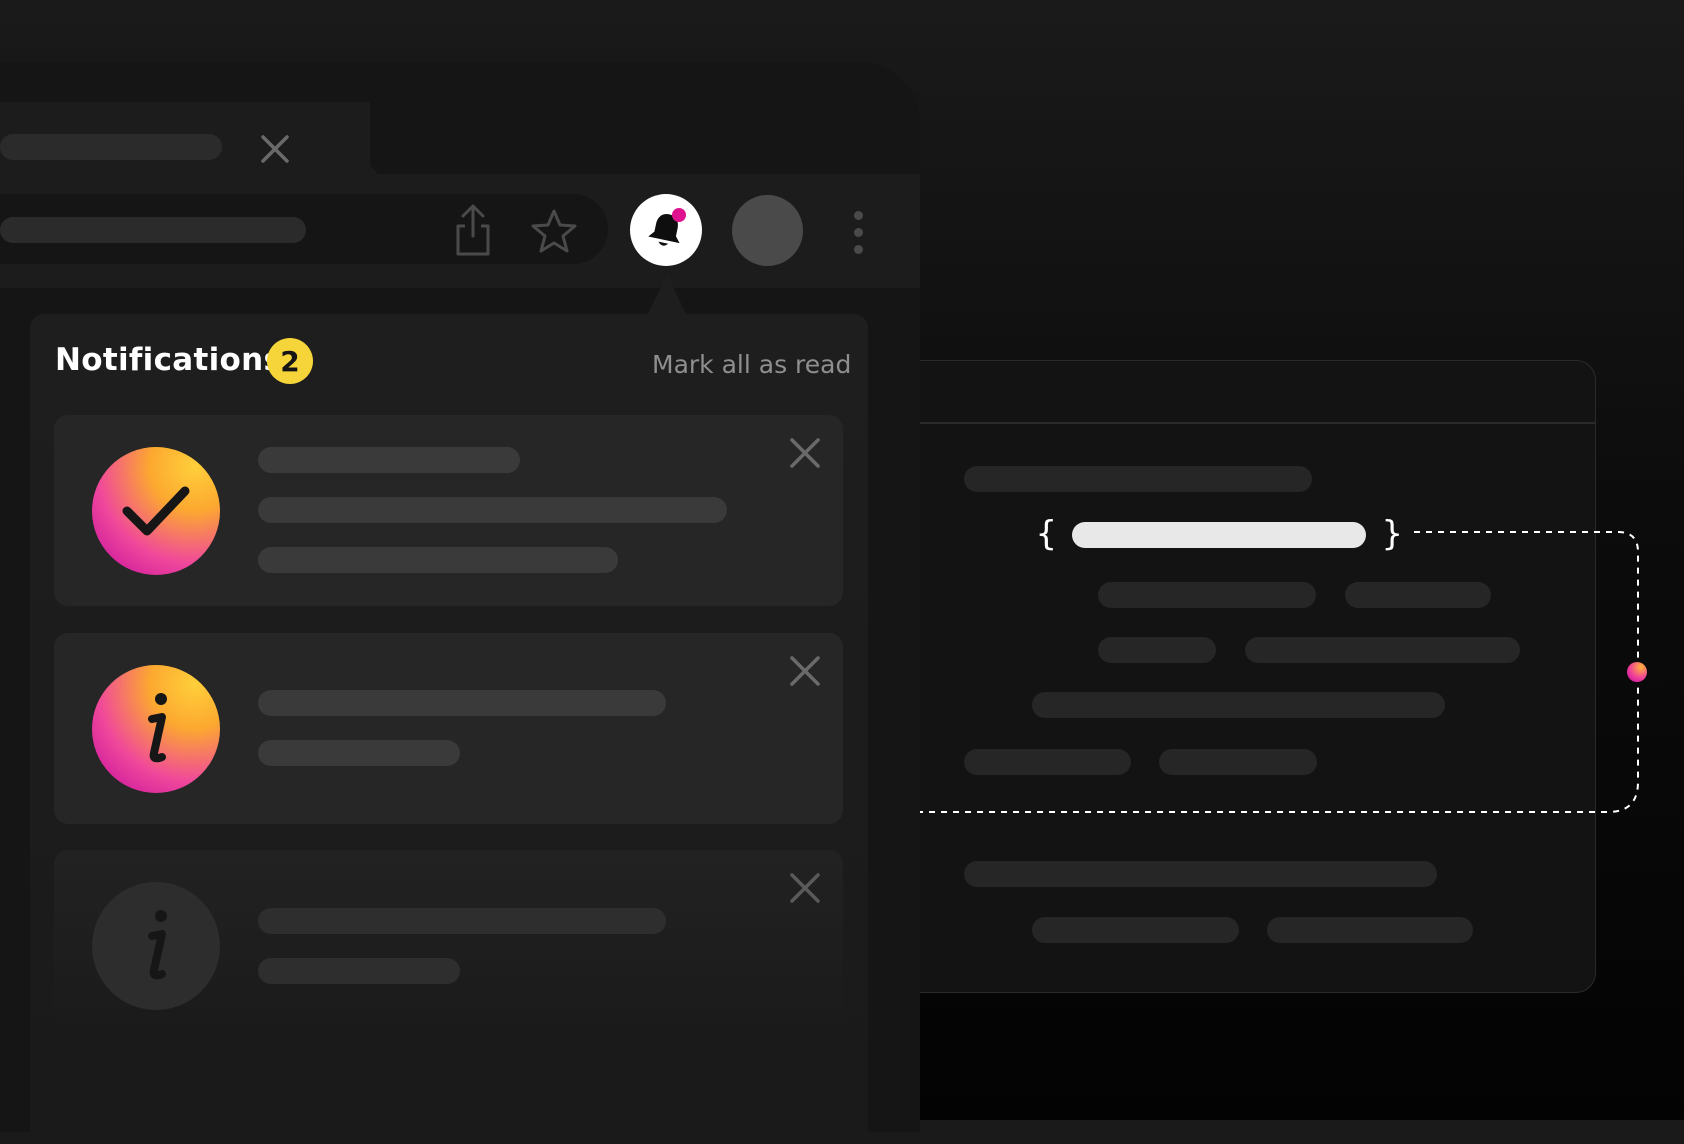 Image resolution: width=1684 pixels, height=1144 pixels. Describe the element at coordinates (153, 230) in the screenshot. I see `address-bar-text` at that location.